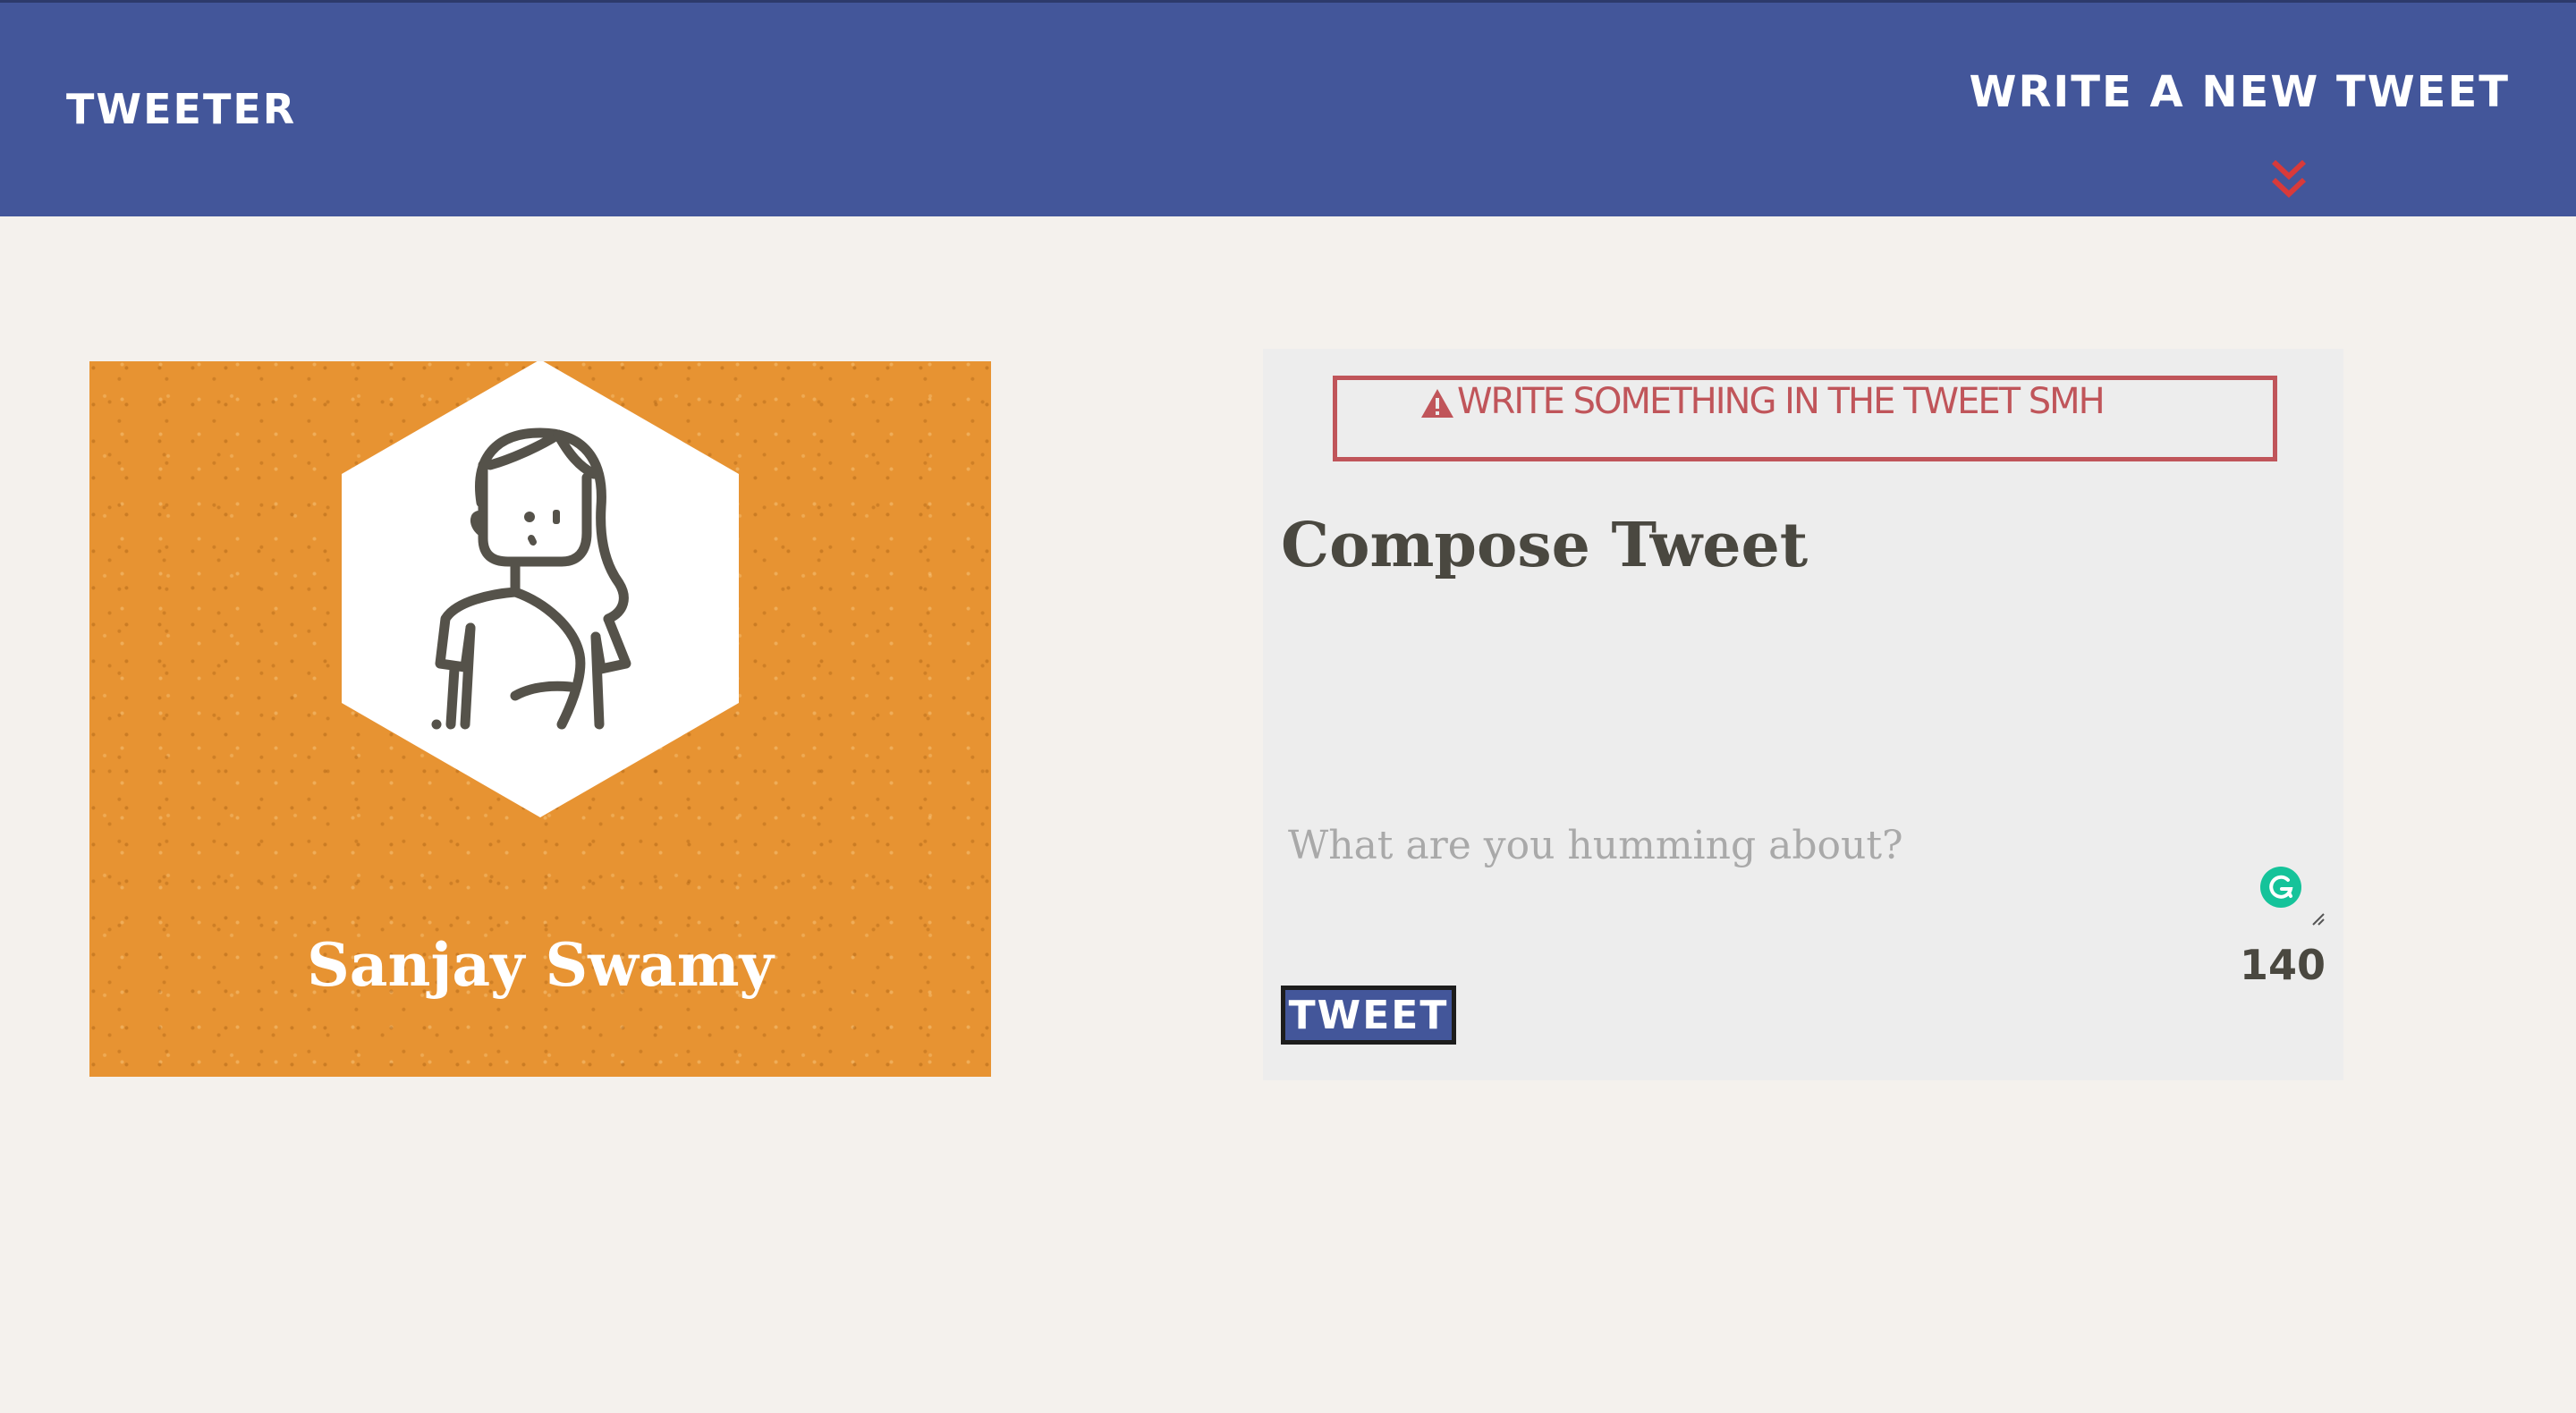 Image resolution: width=2576 pixels, height=1413 pixels. Describe the element at coordinates (1545, 545) in the screenshot. I see `compose-tweet-title: Compose Tweet` at that location.